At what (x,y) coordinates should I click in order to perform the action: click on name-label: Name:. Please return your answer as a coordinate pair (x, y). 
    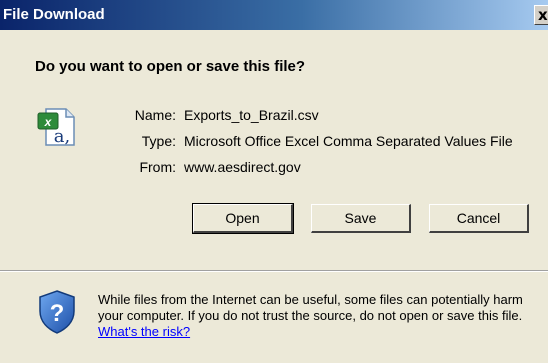
    Looking at the image, I should click on (155, 115).